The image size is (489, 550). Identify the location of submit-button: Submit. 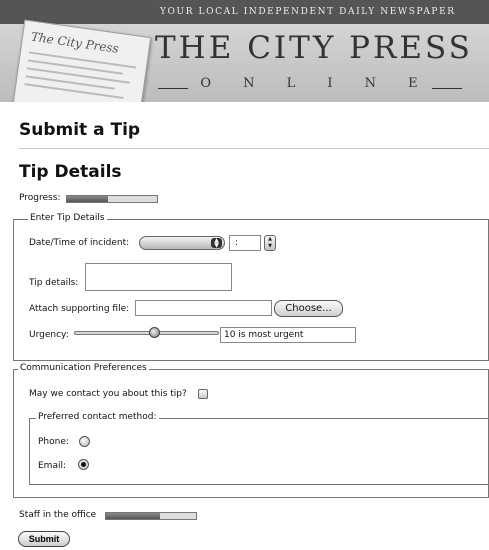
(44, 539).